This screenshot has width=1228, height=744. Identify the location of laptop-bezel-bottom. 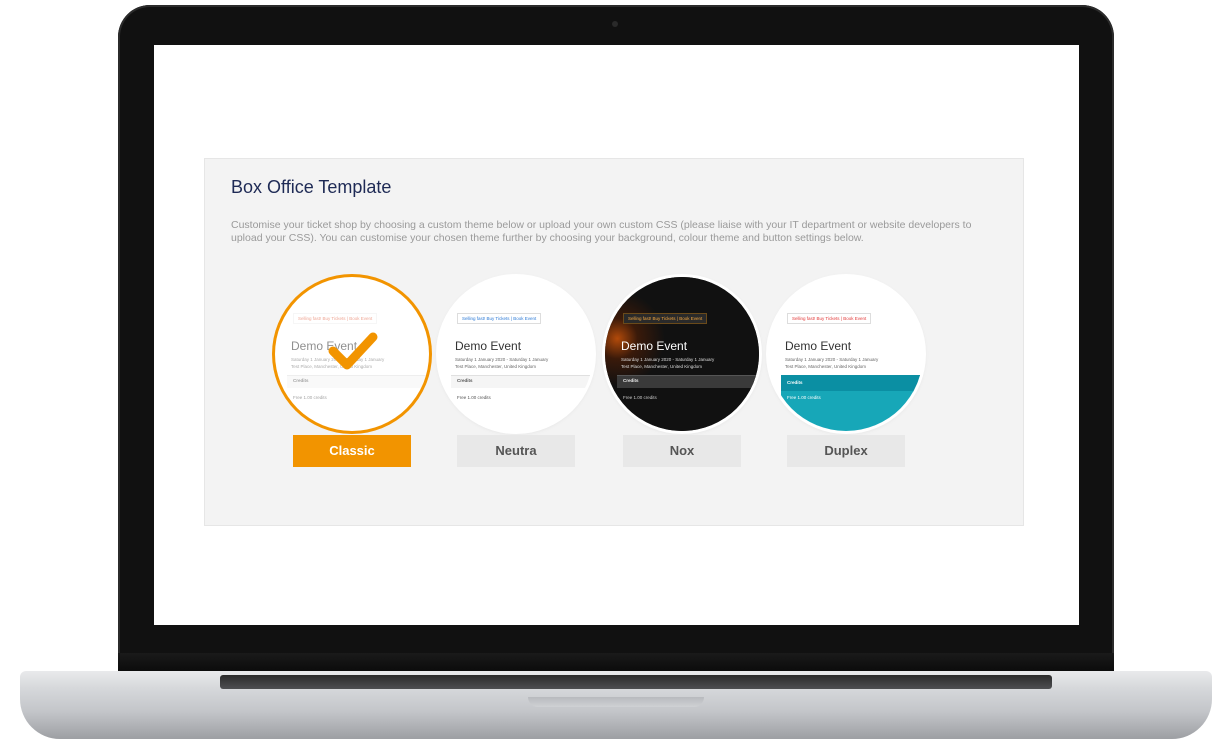
(616, 663).